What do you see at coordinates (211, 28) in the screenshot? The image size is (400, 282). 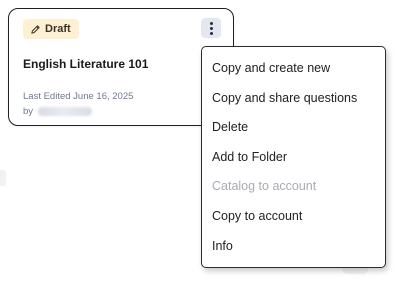 I see `more-options-button` at bounding box center [211, 28].